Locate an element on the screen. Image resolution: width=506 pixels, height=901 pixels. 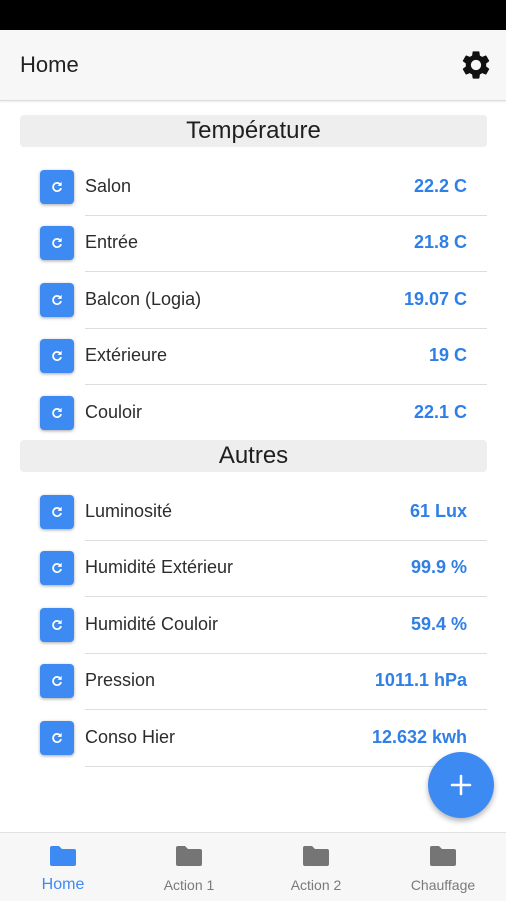
sensor-value: 22.2 C is located at coordinates (440, 186).